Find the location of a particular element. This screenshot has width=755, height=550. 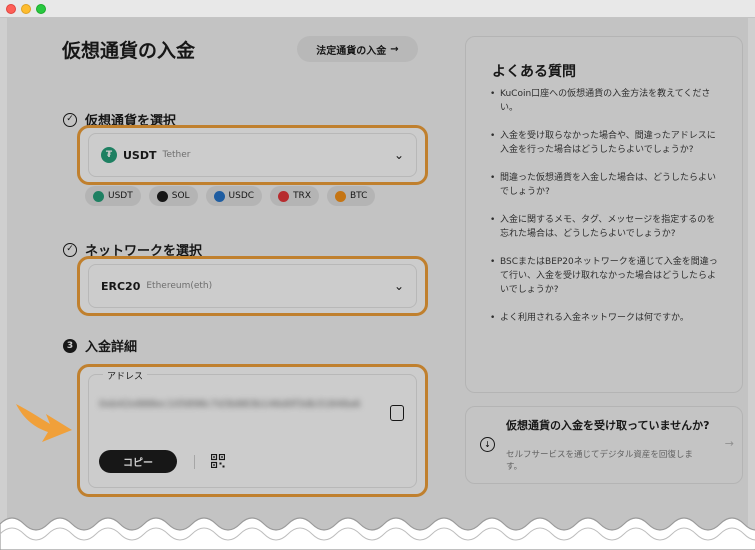

tether-coin-icon: ₮ is located at coordinates (109, 155).